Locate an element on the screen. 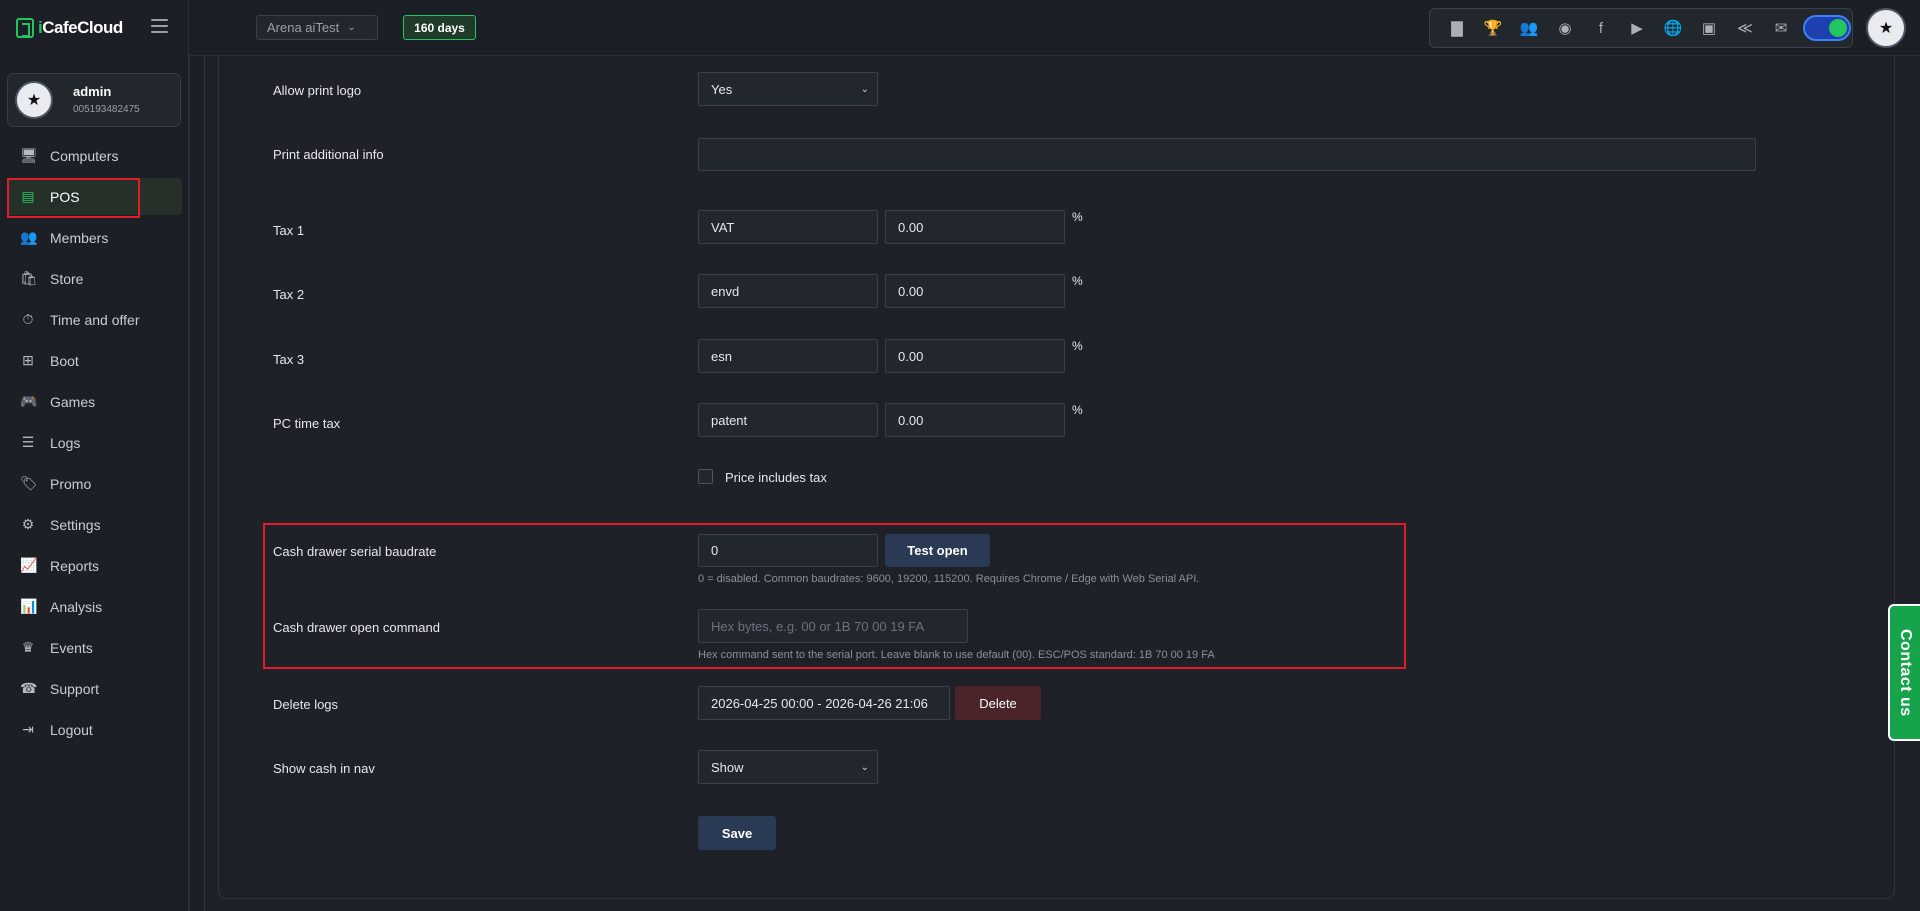 This screenshot has width=1920, height=911. delete-logs-date-range: 2026-04-25 00:00 - 2026-04-26 21:06 is located at coordinates (824, 703).